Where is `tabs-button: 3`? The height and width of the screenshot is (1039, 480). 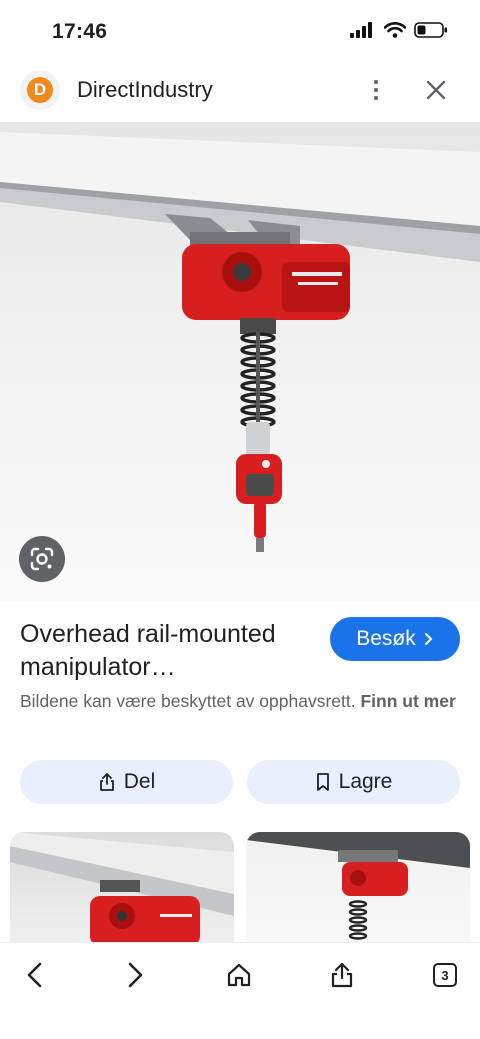 tabs-button: 3 is located at coordinates (445, 975).